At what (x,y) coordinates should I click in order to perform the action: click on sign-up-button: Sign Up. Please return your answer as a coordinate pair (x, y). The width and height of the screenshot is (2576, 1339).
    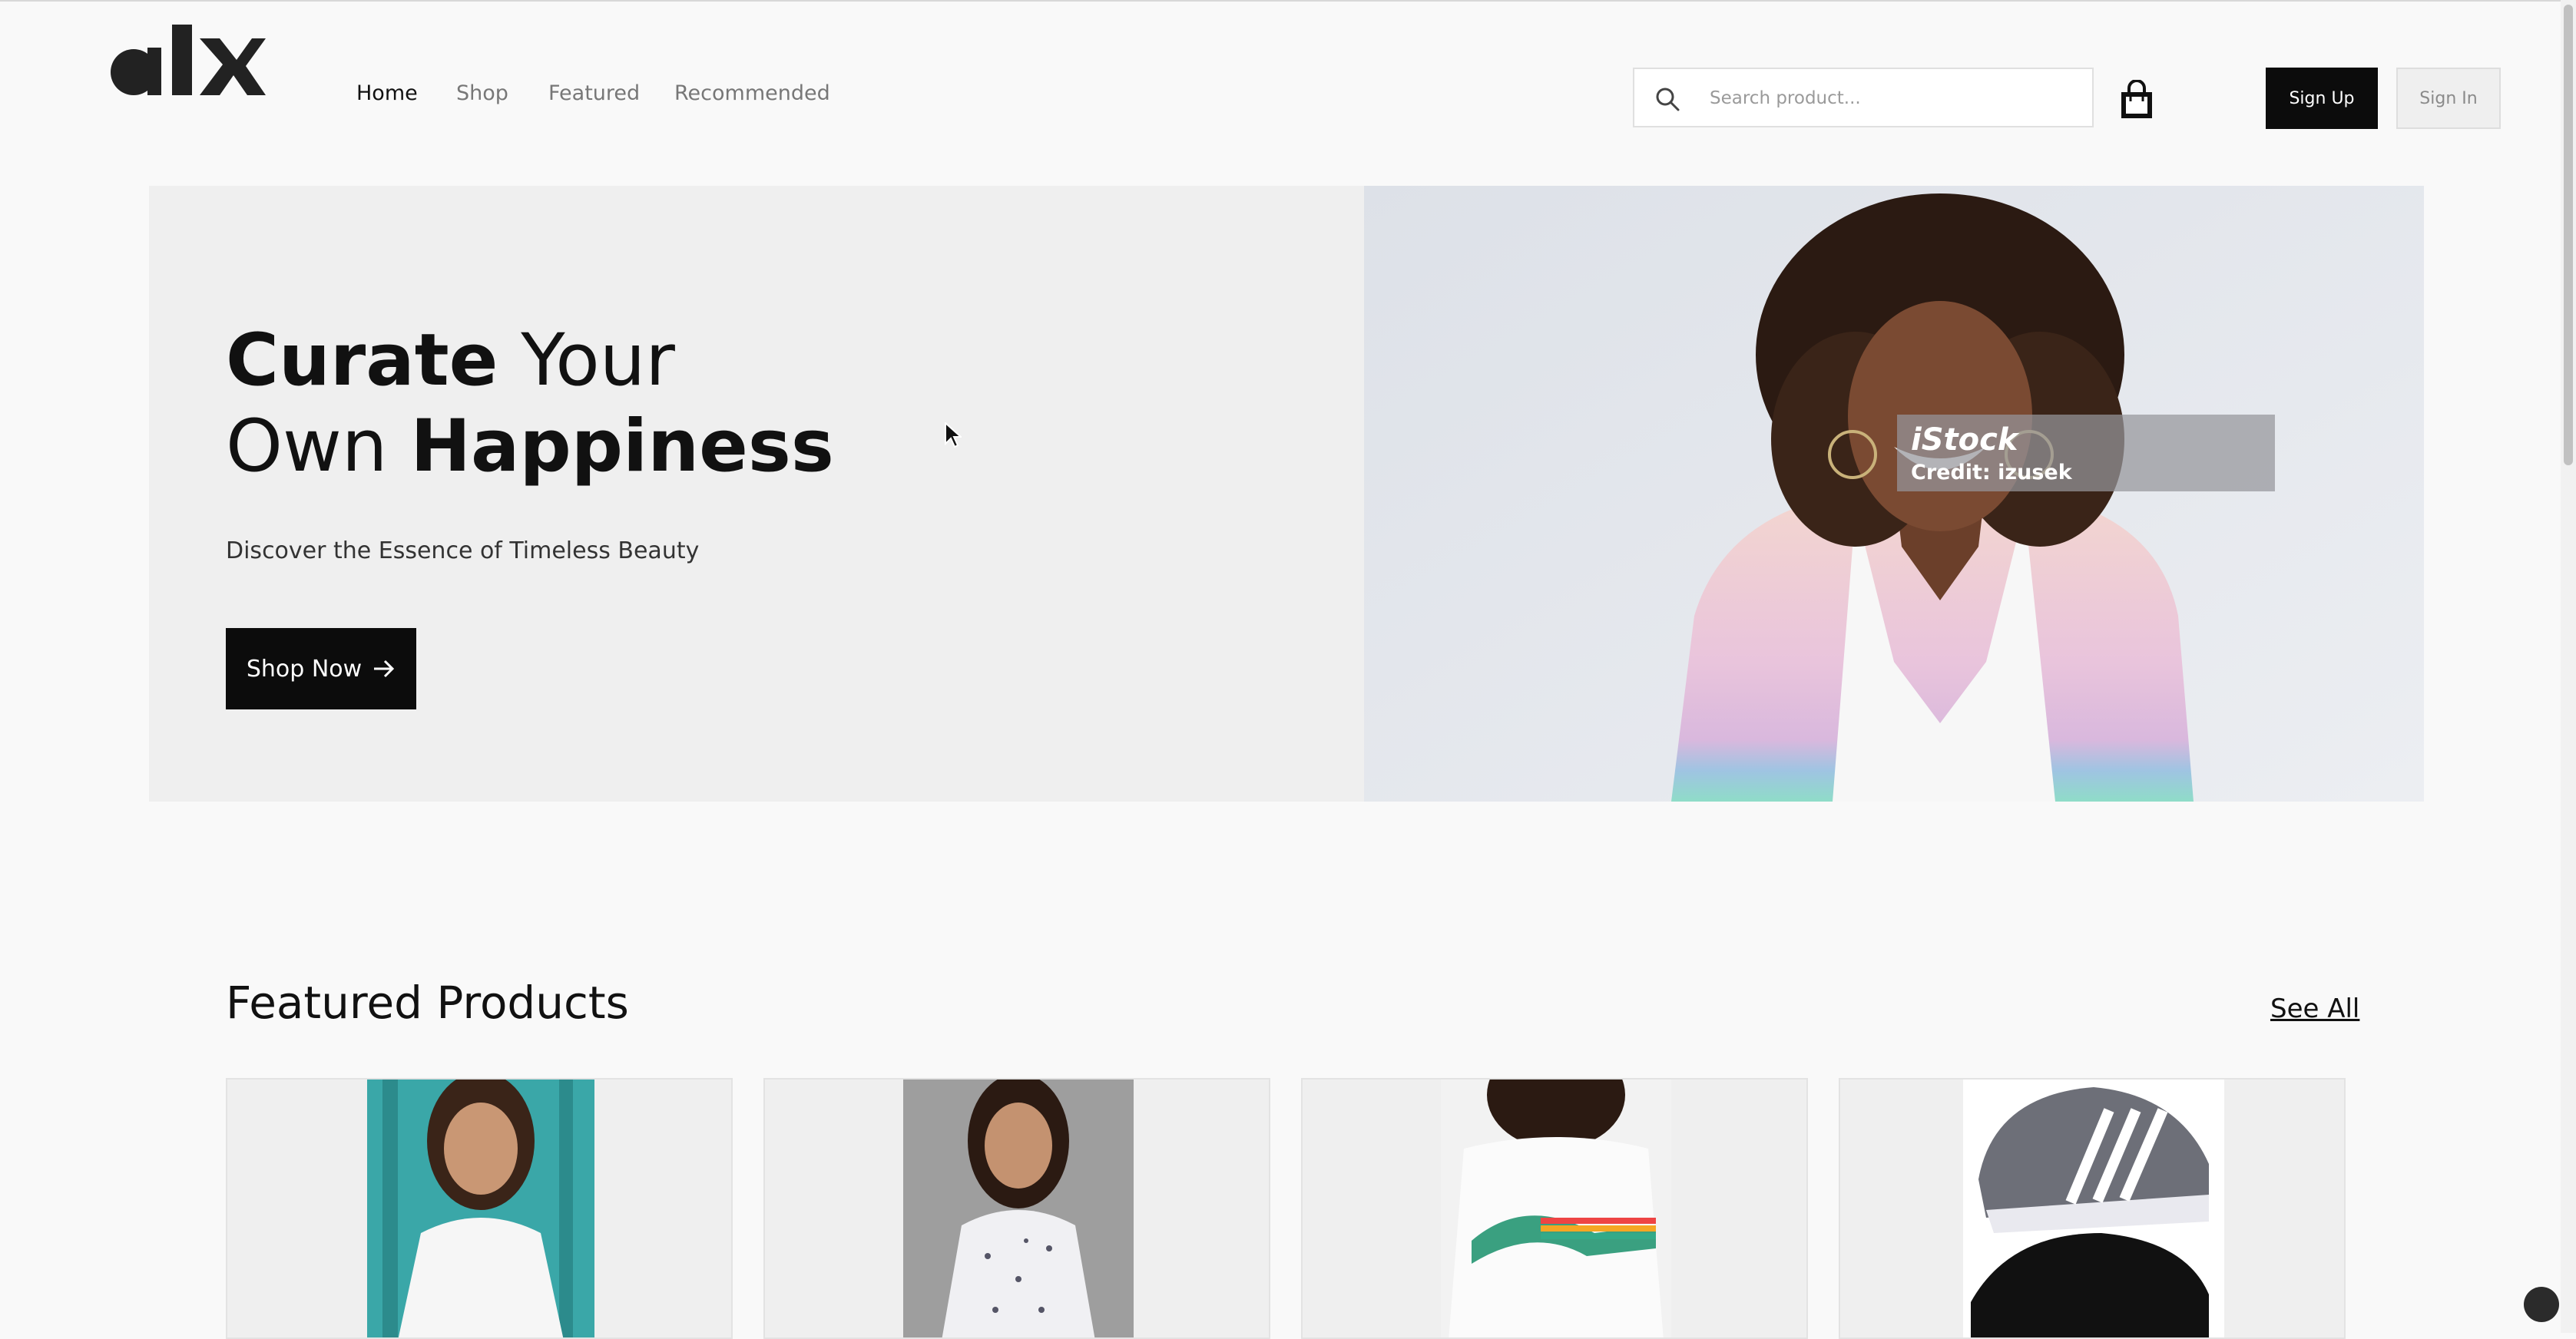
    Looking at the image, I should click on (2322, 98).